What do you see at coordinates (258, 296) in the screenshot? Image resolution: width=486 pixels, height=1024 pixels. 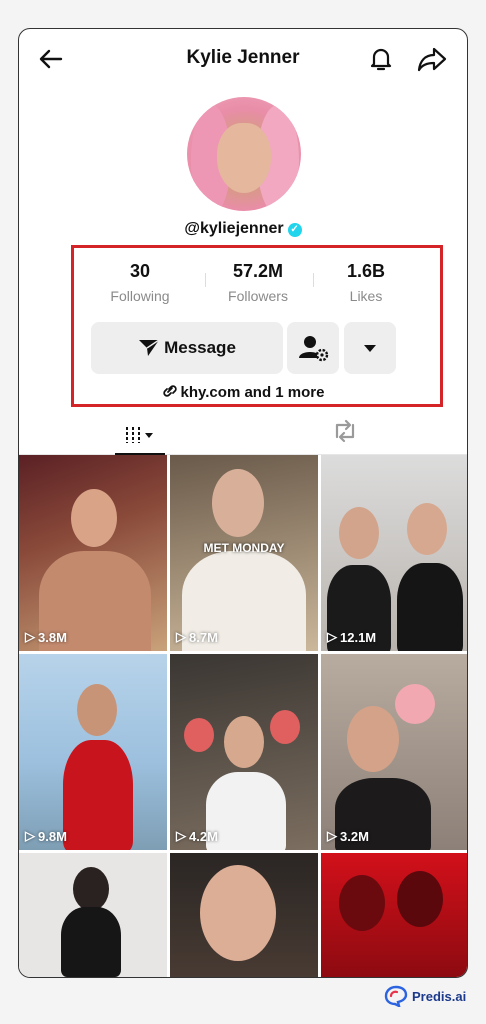 I see `stat-label: Followers` at bounding box center [258, 296].